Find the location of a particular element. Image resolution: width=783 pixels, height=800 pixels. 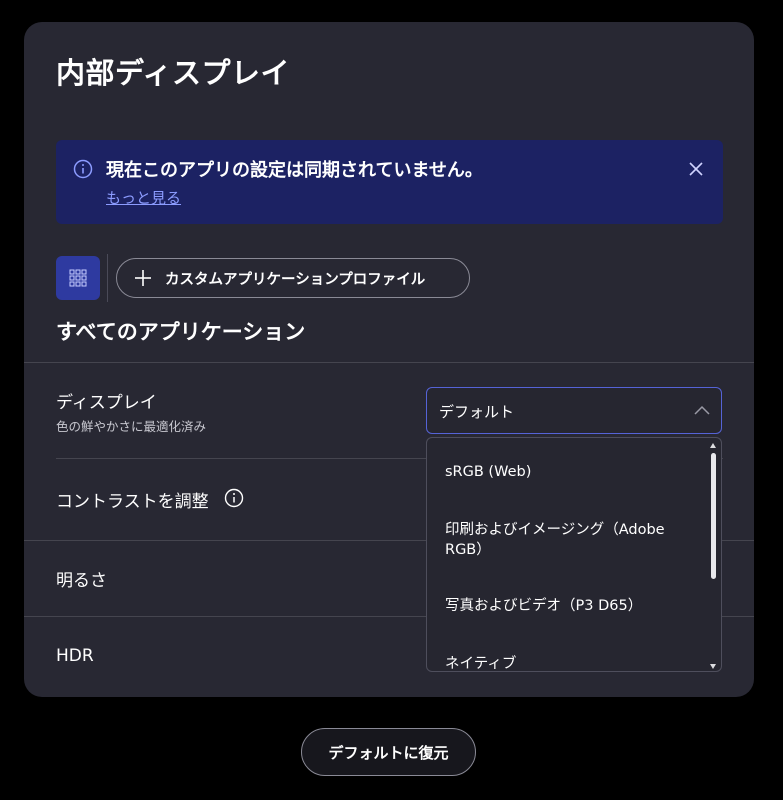

restore-defaults-button: デフォルトに復元 is located at coordinates (388, 752).